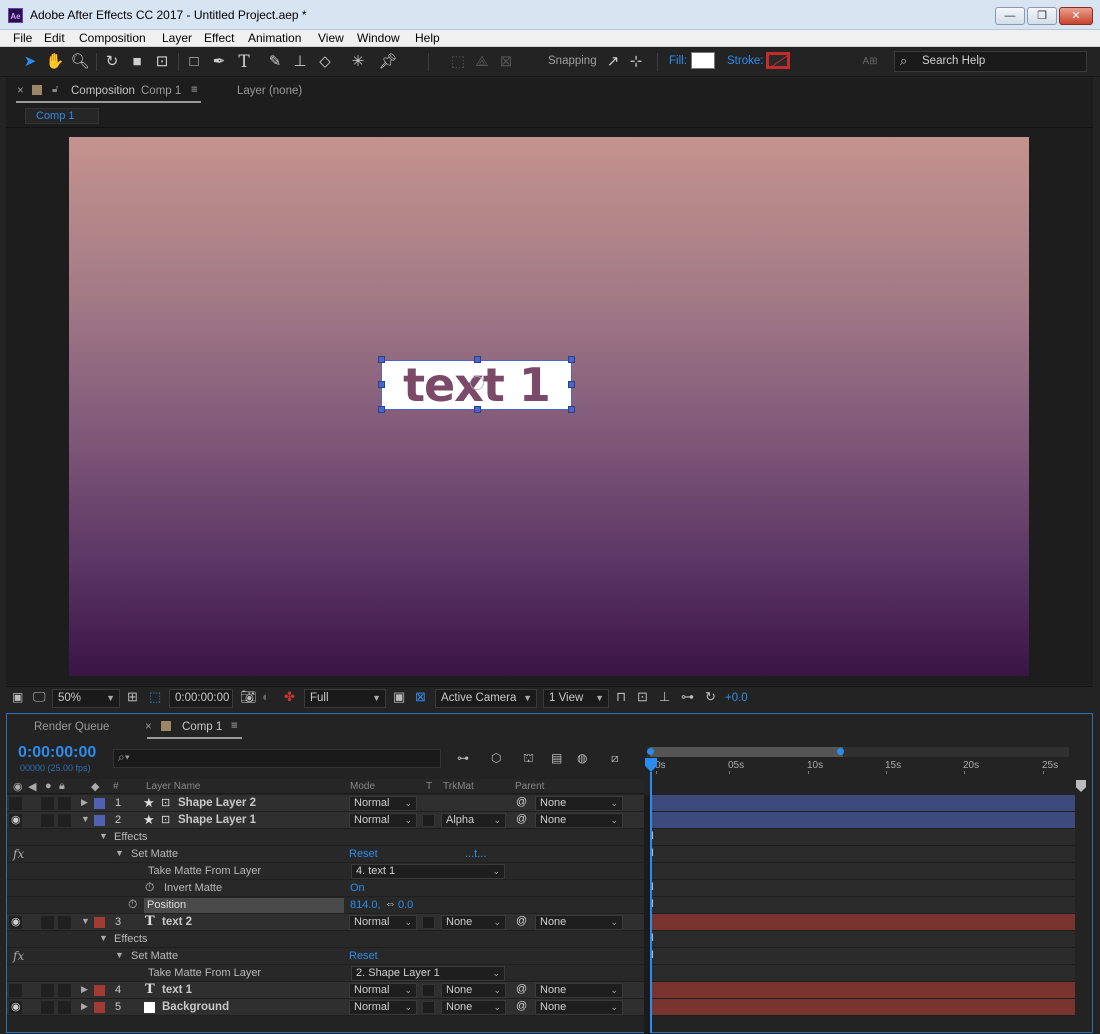 The image size is (1100, 1034). I want to click on brush-tool-icon: ✎, so click(275, 62).